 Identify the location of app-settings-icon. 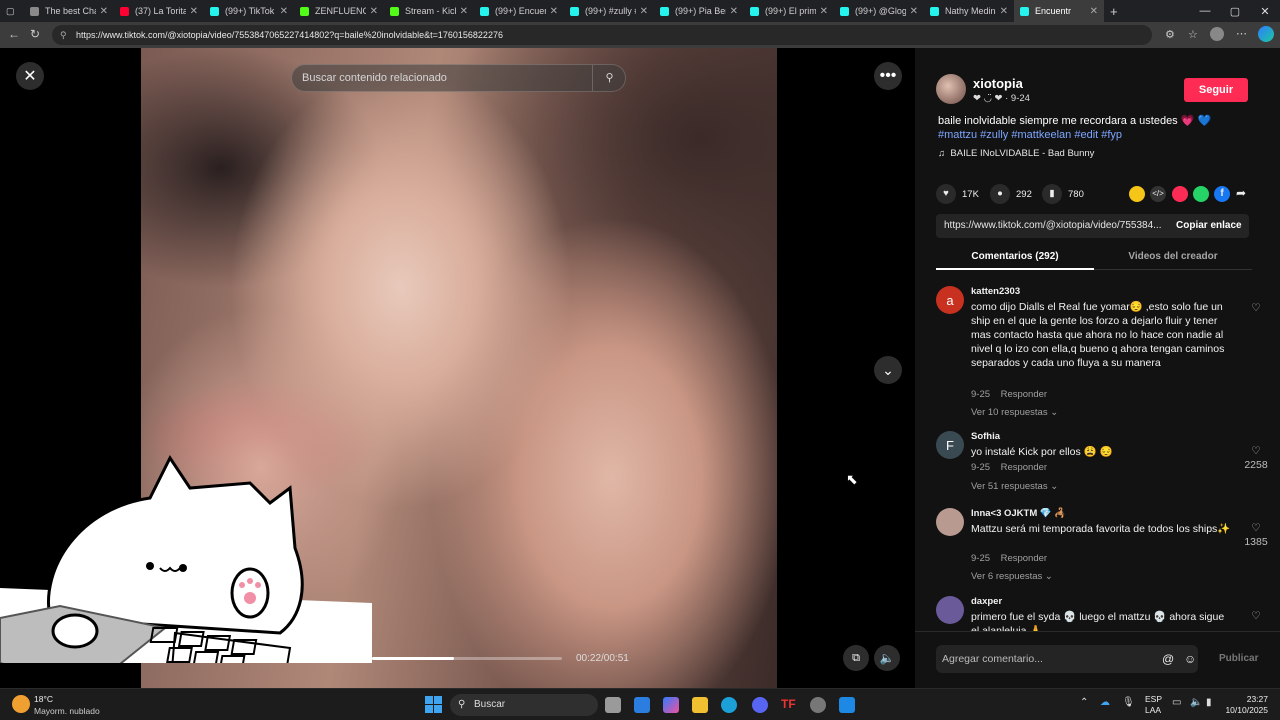
(818, 705).